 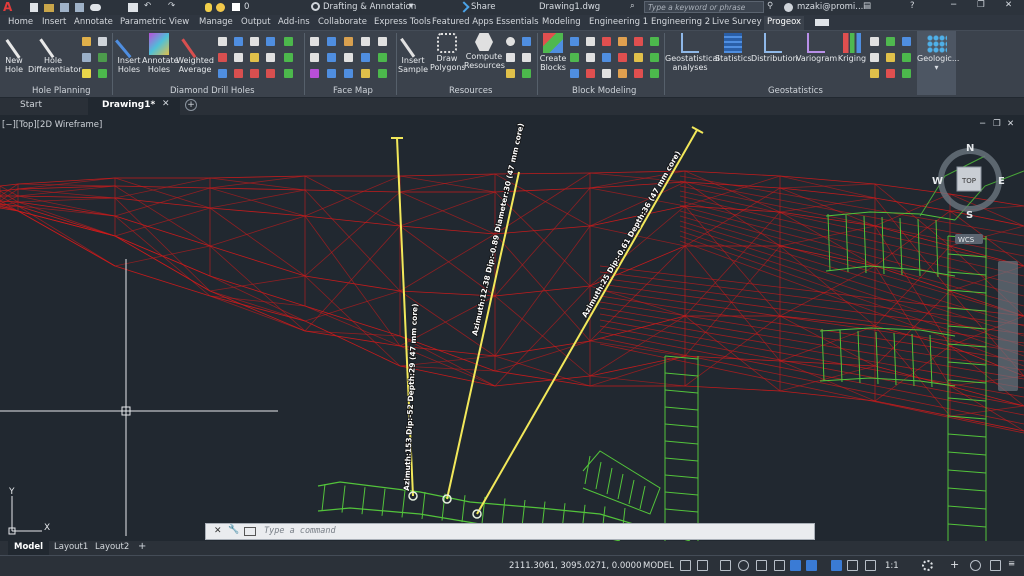 I want to click on tab-view: View, so click(x=179, y=22).